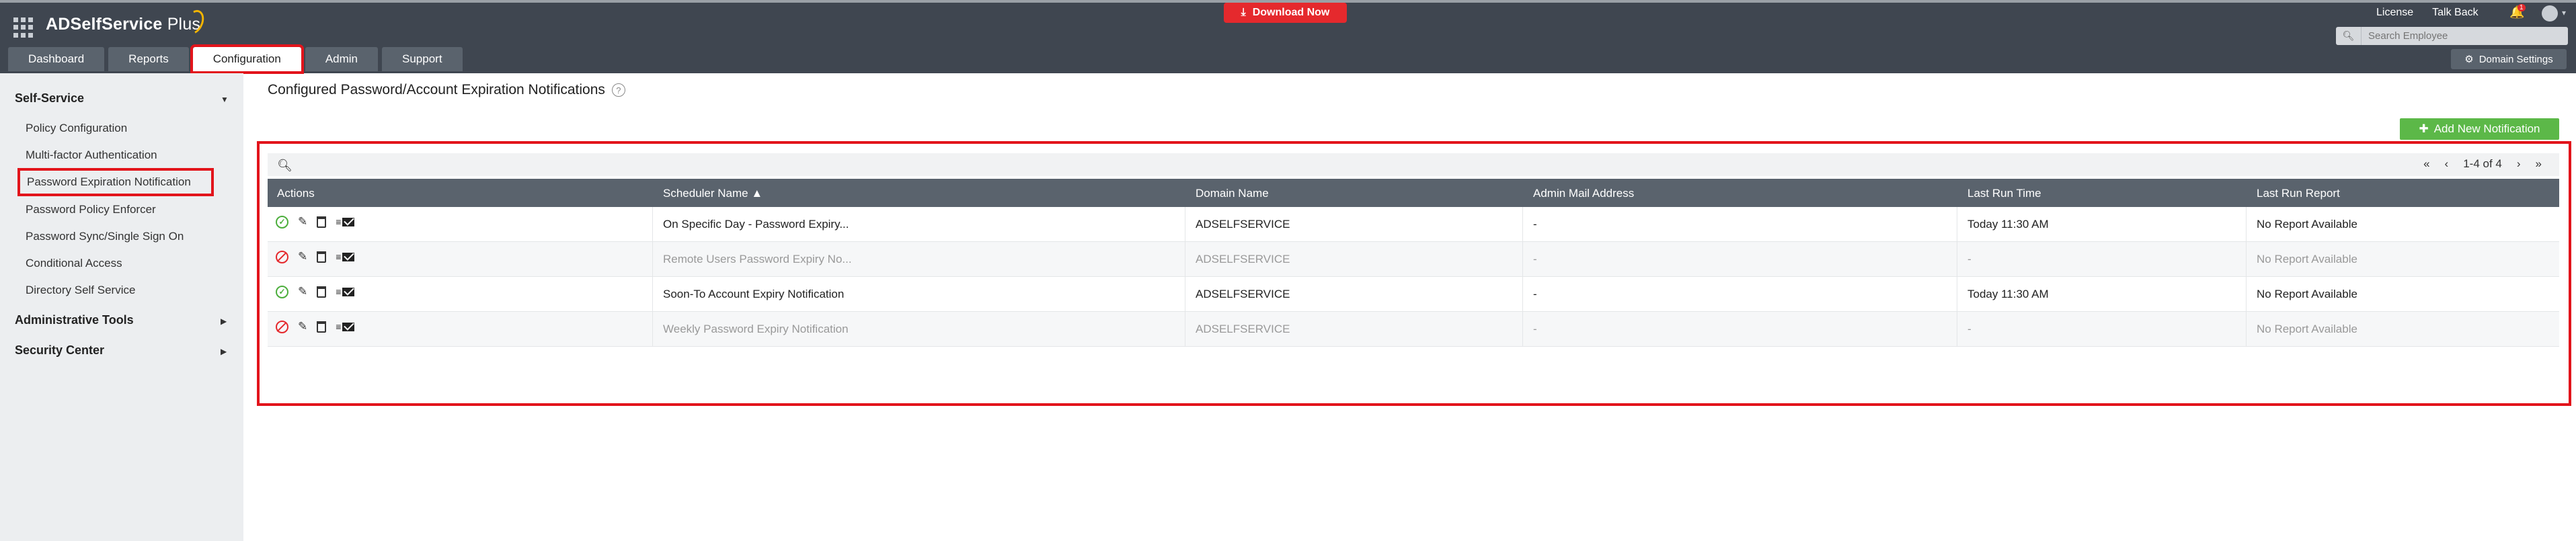 The height and width of the screenshot is (541, 2576). What do you see at coordinates (713, 193) in the screenshot?
I see `column-header-scheduler-name: Scheduler Name ▲` at bounding box center [713, 193].